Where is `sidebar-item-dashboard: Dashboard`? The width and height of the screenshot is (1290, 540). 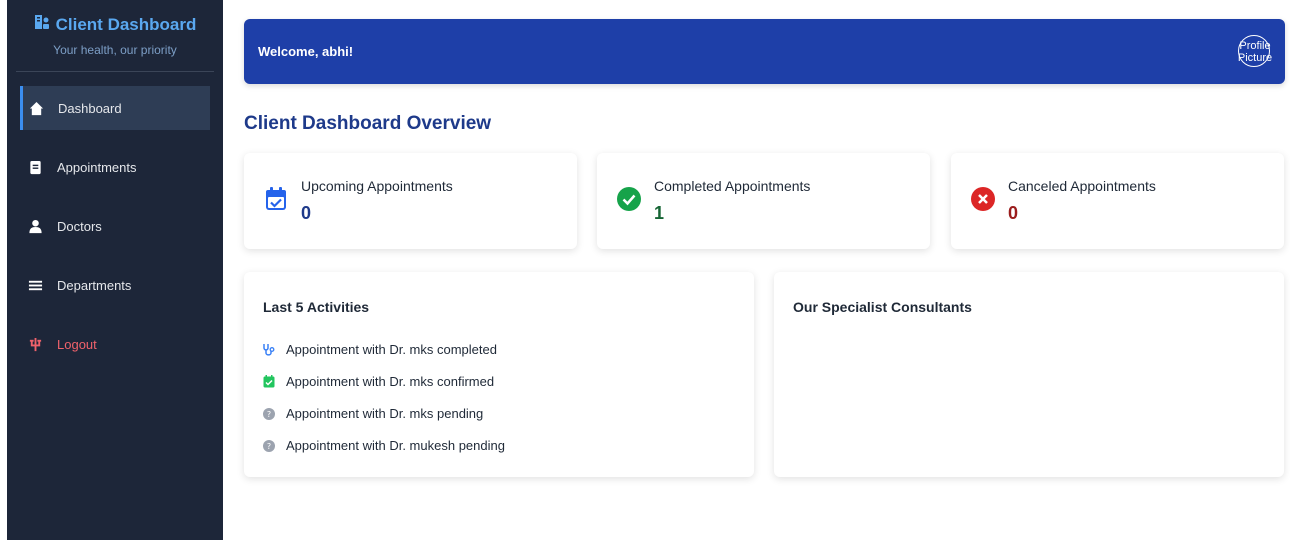
sidebar-item-dashboard: Dashboard is located at coordinates (115, 108).